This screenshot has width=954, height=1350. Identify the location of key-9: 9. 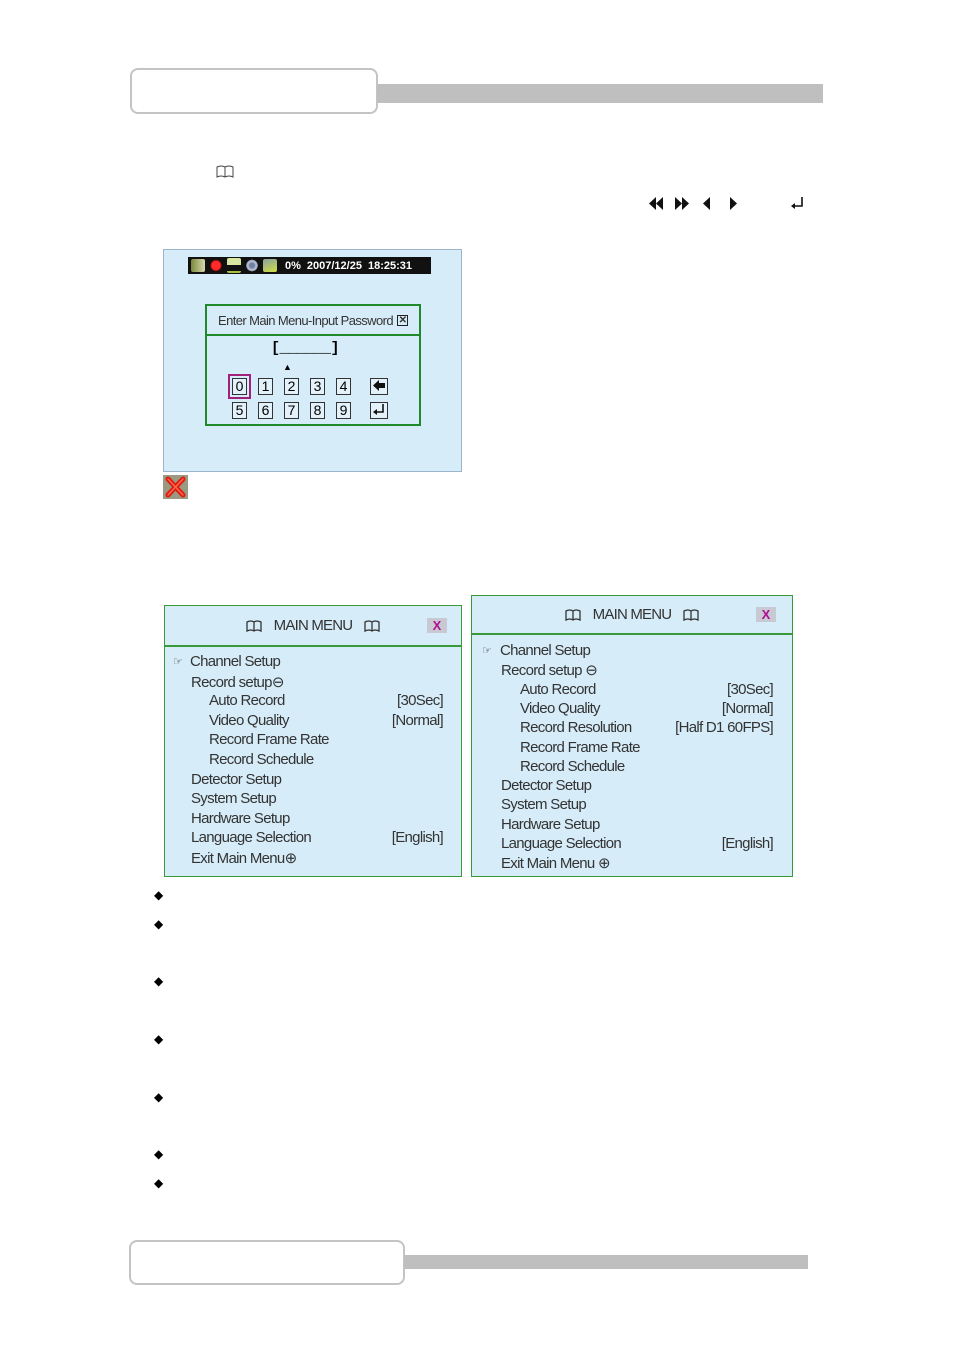
(343, 410).